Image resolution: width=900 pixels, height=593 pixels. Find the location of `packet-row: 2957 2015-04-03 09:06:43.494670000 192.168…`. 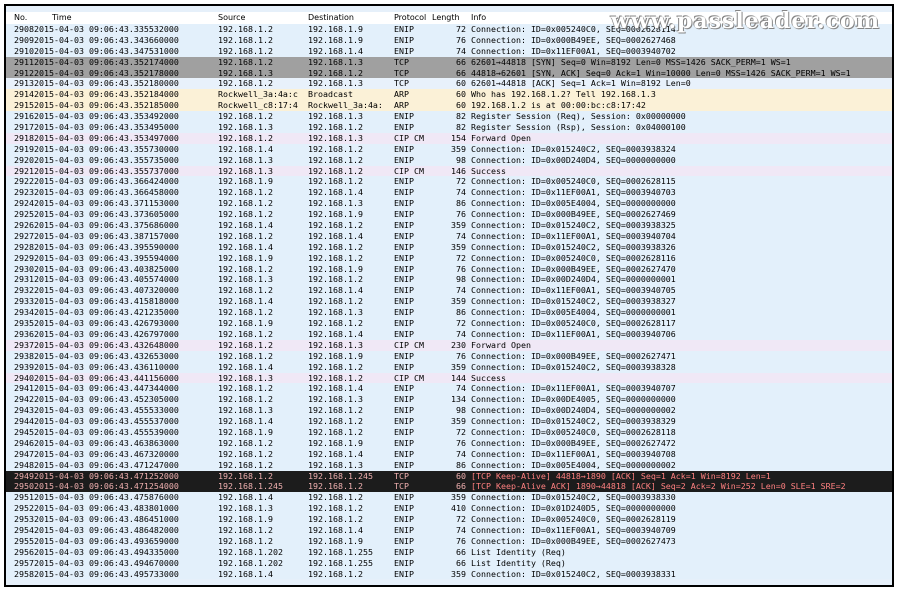

packet-row: 2957 2015-04-03 09:06:43.494670000 192.168… is located at coordinates (449, 563).